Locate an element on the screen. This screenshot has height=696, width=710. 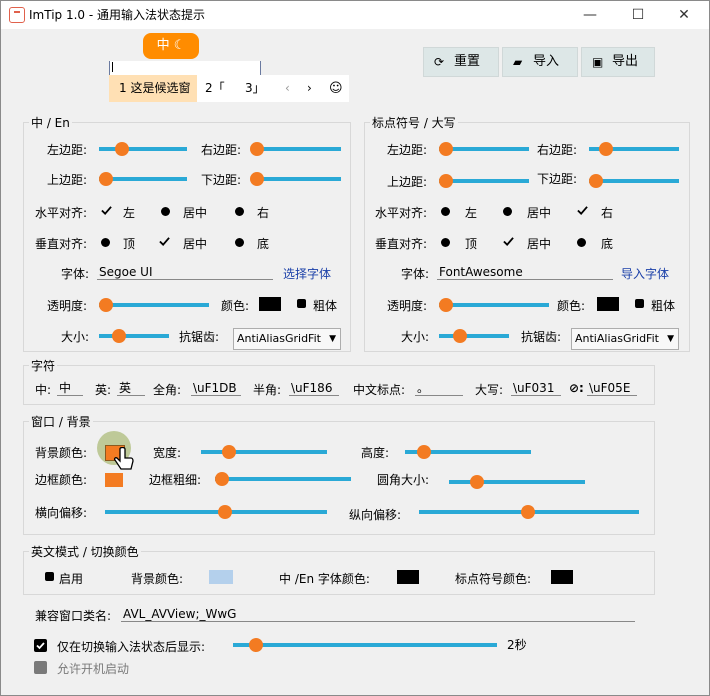
bold-checkbox is located at coordinates (301, 303).